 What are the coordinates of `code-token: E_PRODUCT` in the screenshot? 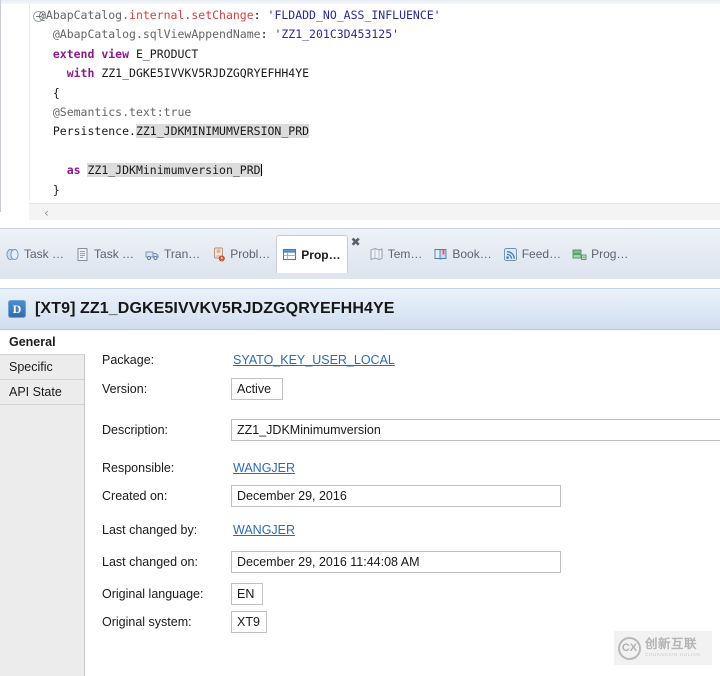 It's located at (167, 53).